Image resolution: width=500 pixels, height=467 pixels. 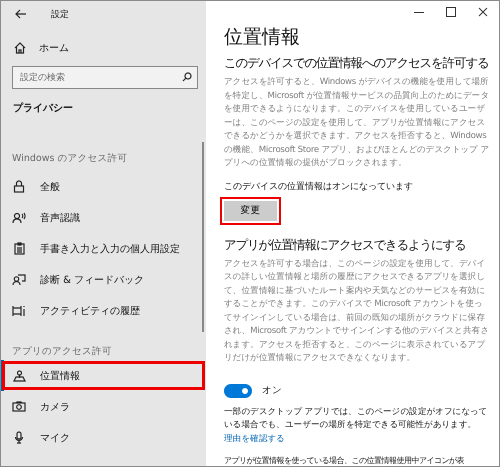 What do you see at coordinates (54, 48) in the screenshot?
I see `nav-label: ホーム` at bounding box center [54, 48].